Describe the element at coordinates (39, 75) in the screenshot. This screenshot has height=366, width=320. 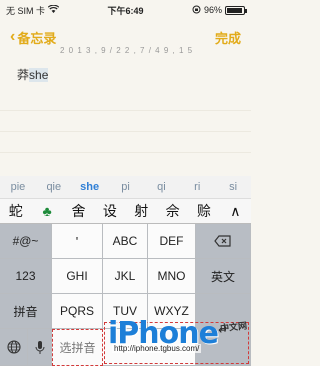
I see `composing-text: she` at that location.